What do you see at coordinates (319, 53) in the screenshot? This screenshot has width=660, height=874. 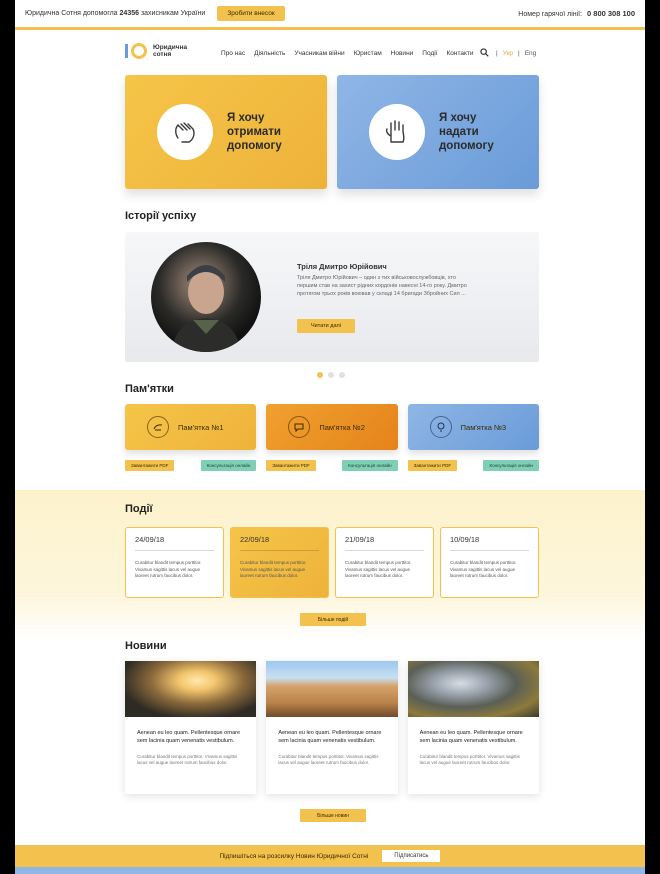 I see `nav-item-veterans: Учасникам війни` at bounding box center [319, 53].